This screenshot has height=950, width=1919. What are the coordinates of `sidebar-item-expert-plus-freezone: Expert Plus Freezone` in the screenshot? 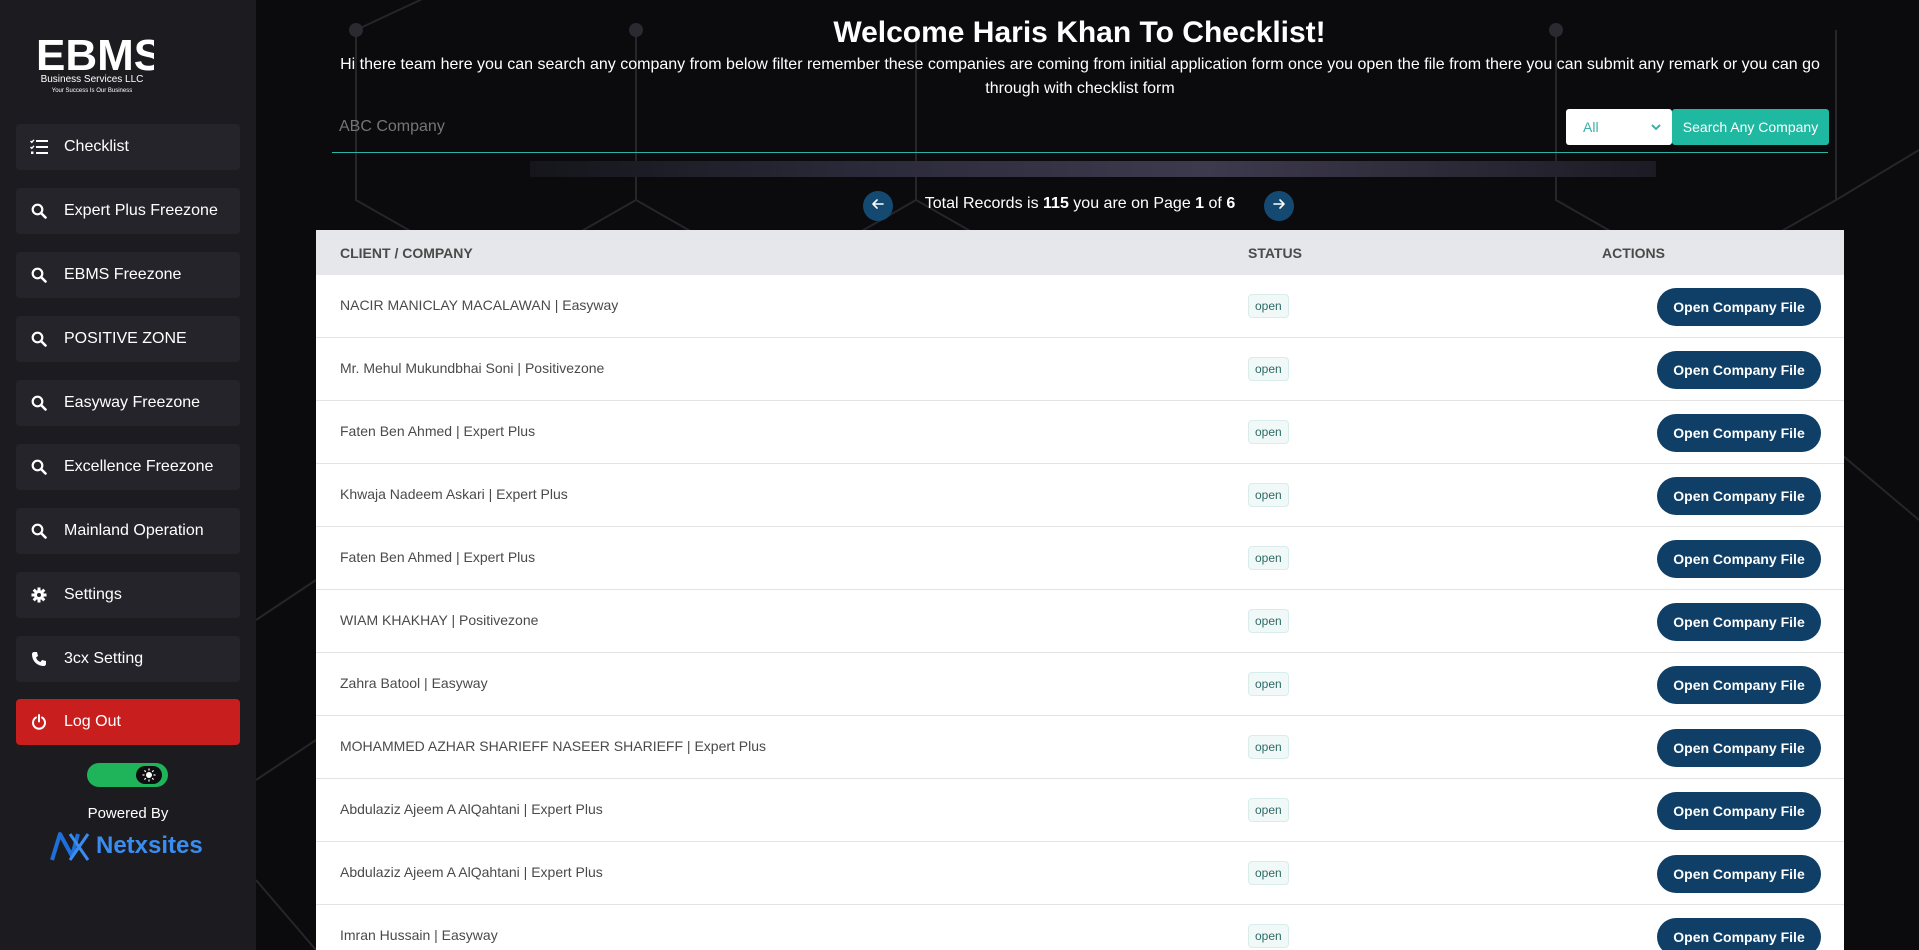 It's located at (128, 211).